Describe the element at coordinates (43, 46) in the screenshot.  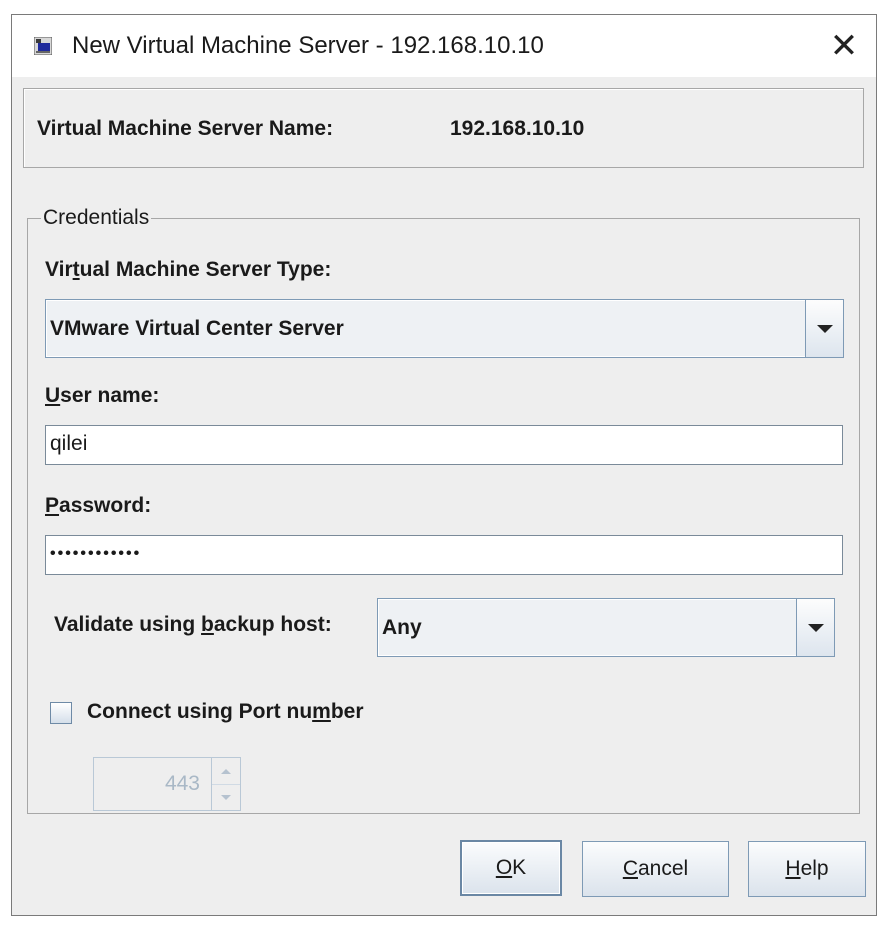
I see `java-window-icon` at that location.